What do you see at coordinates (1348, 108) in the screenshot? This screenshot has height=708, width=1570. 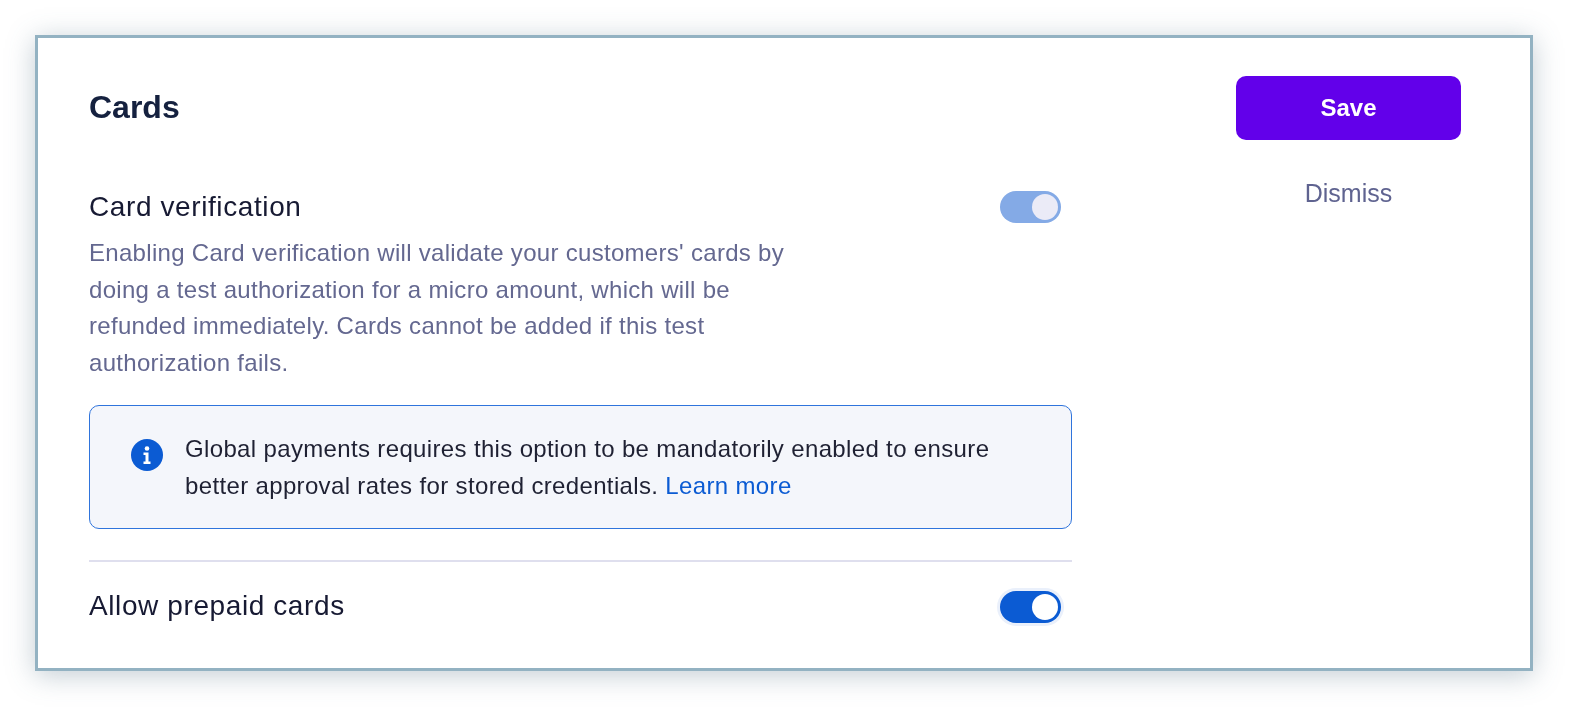 I see `save-button: Save` at bounding box center [1348, 108].